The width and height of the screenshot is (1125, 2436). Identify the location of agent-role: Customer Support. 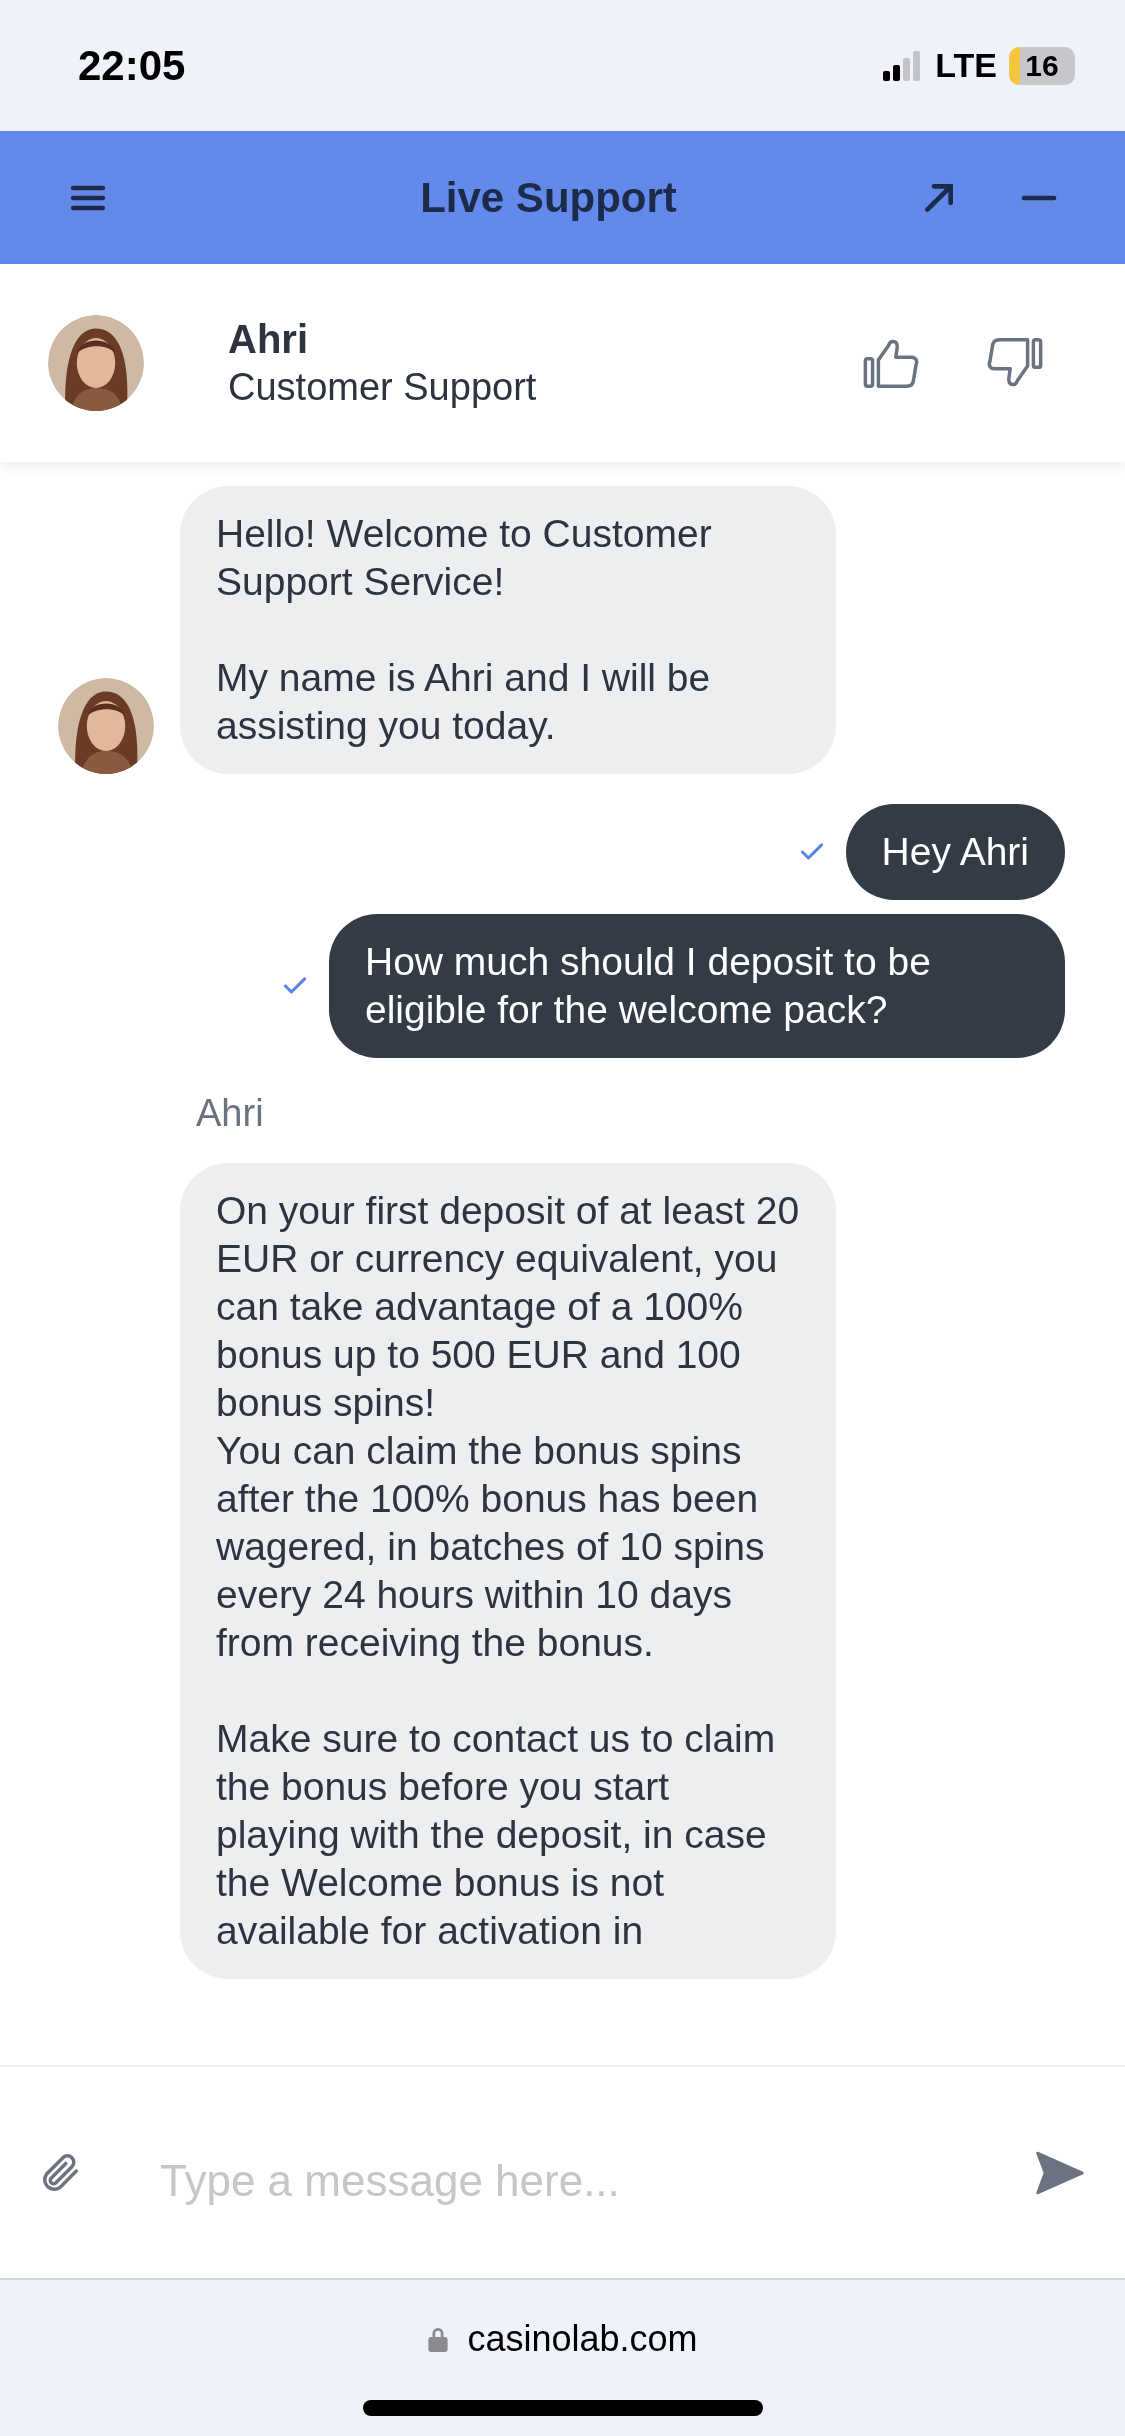
(383, 387).